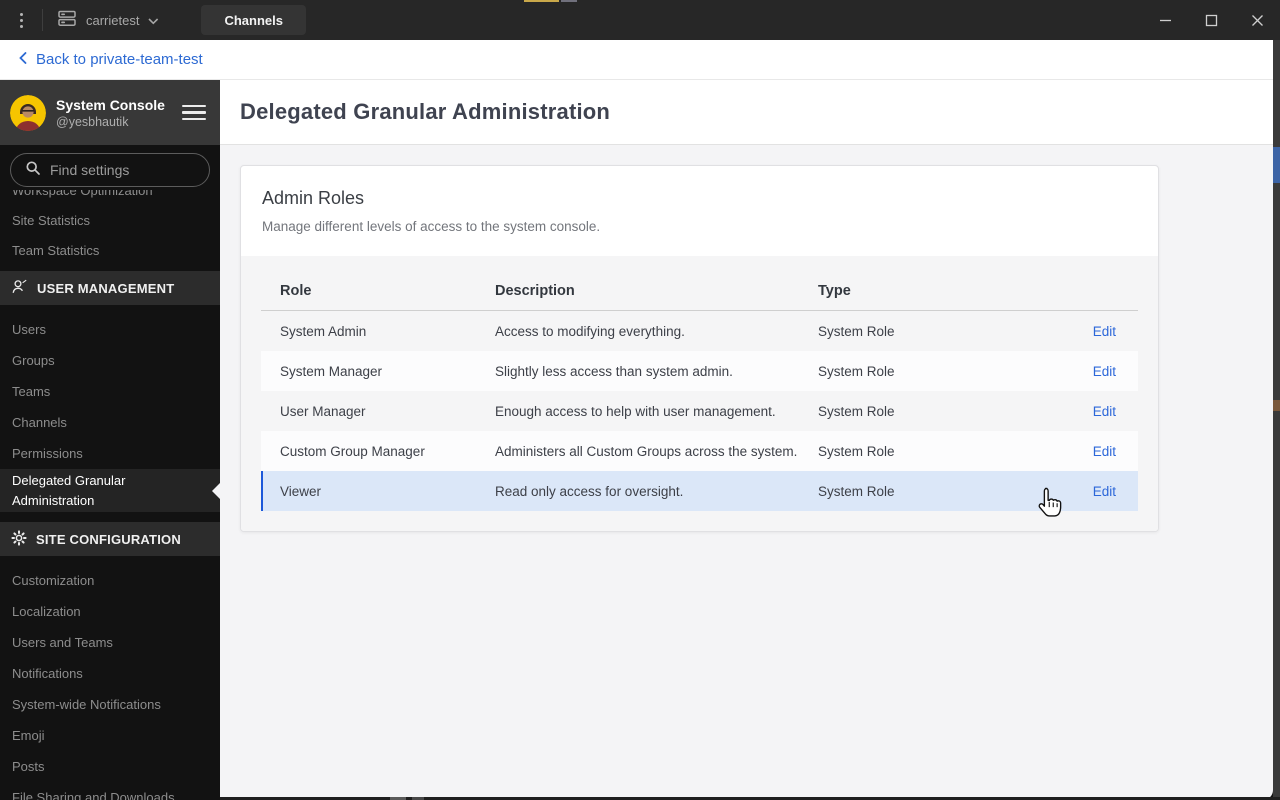  I want to click on sidebar-header: System Console @yesbhautik, so click(110, 112).